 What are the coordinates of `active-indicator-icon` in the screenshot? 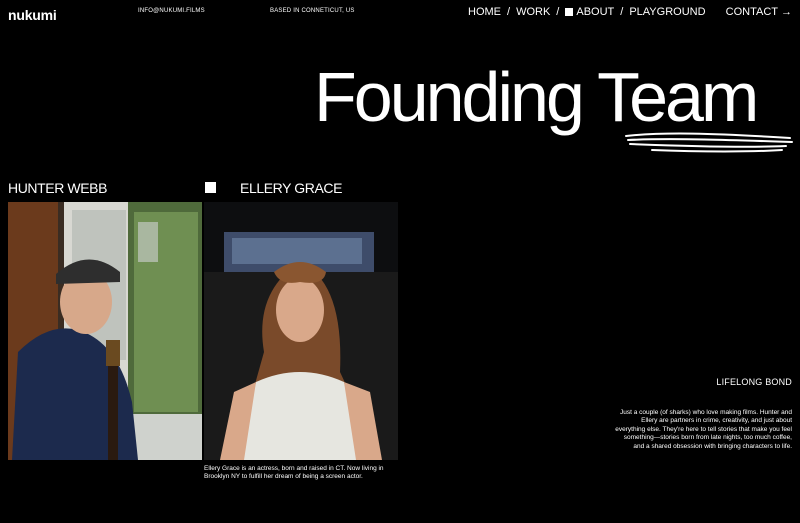 It's located at (569, 12).